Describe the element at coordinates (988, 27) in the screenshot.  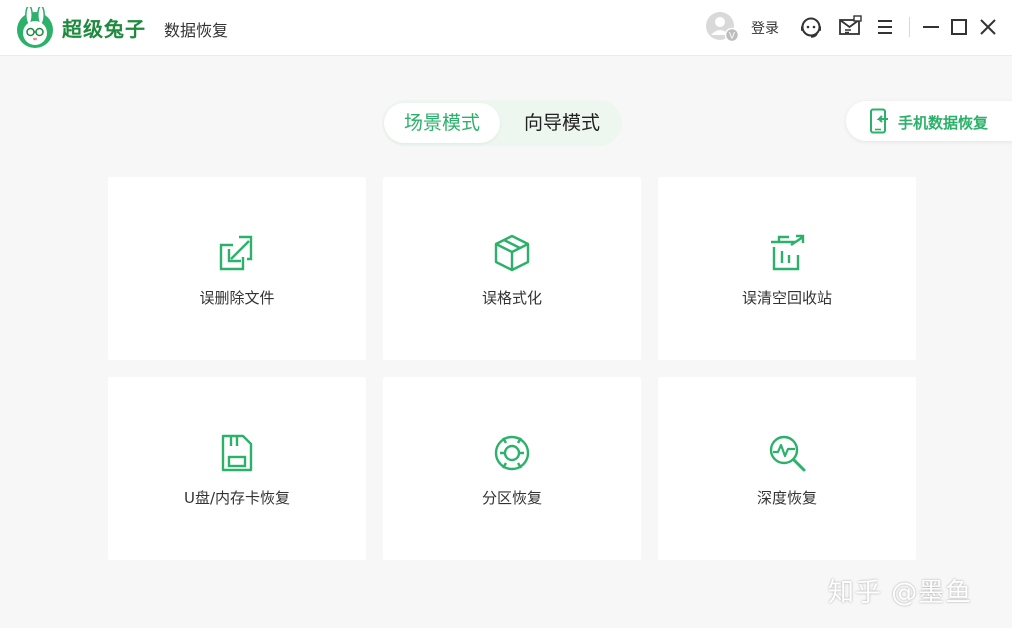
I see `close-icon` at that location.